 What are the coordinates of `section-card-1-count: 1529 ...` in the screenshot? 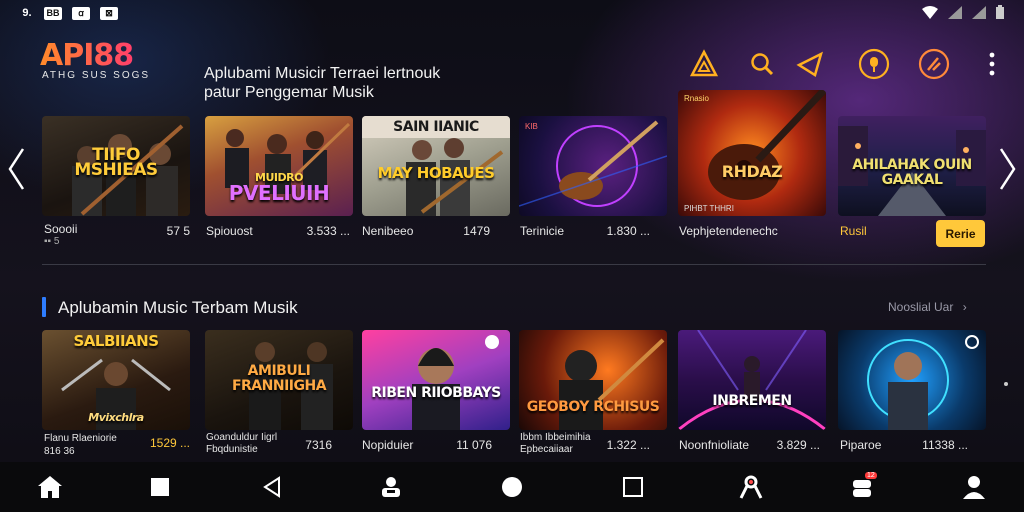 It's located at (169, 443).